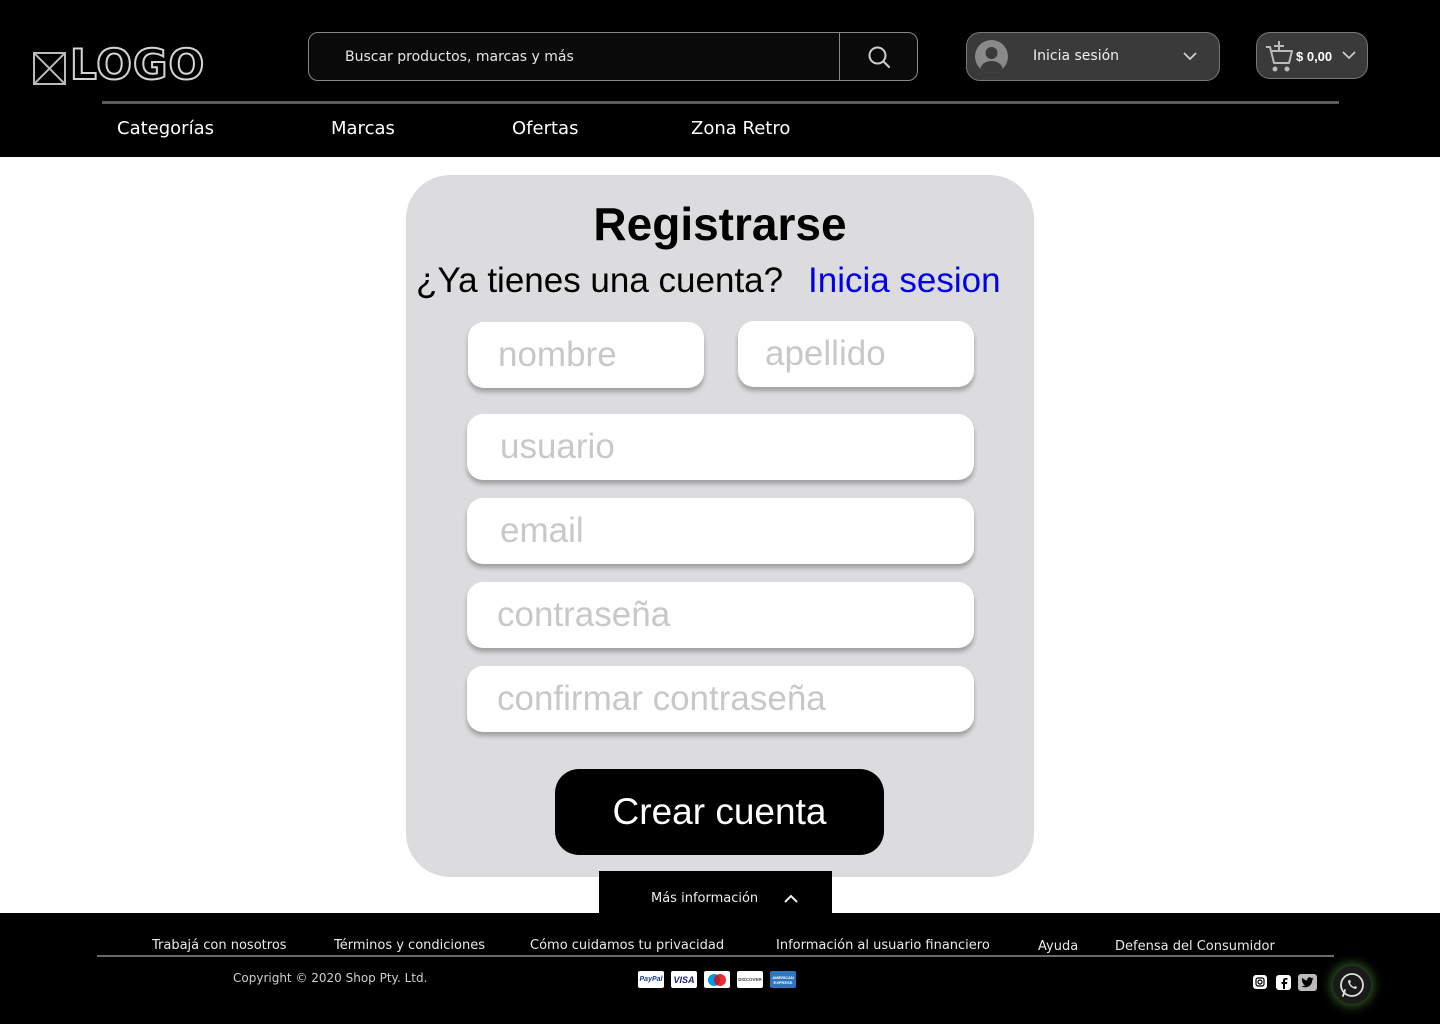 This screenshot has width=1440, height=1024. I want to click on search-bar, so click(613, 56).